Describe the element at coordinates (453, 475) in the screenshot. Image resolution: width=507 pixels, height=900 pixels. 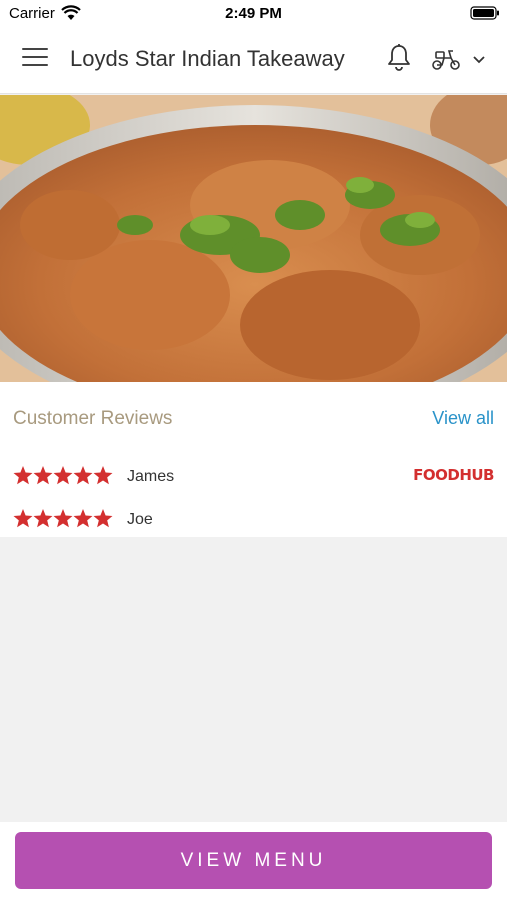
I see `foodhub-logo: FOODHUB` at that location.